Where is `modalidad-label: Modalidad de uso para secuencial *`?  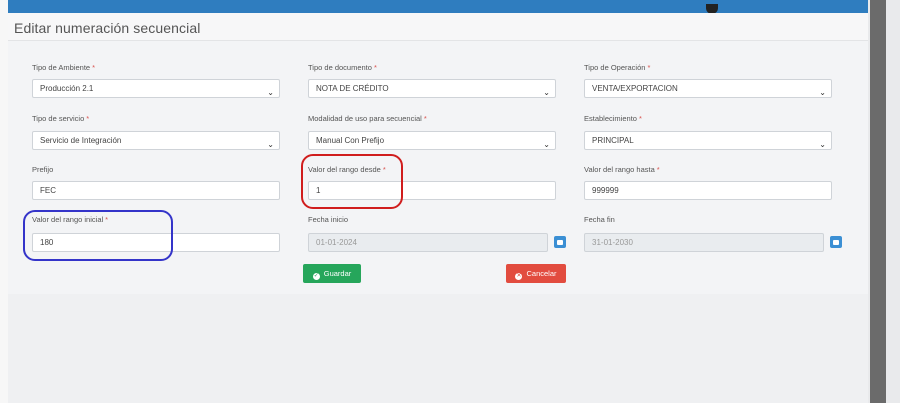
modalidad-label: Modalidad de uso para secuencial * is located at coordinates (367, 118).